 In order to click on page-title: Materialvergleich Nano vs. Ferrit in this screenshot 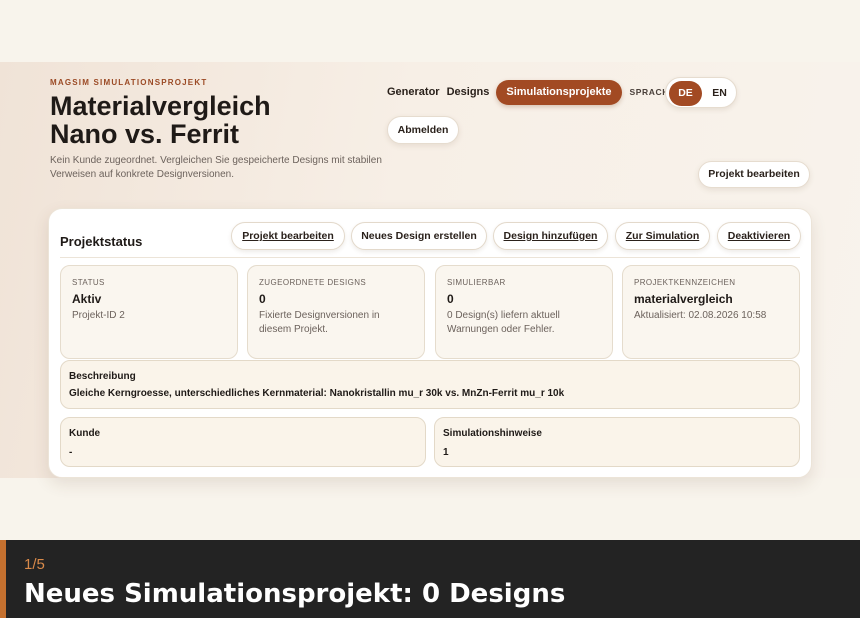, I will do `click(160, 120)`.